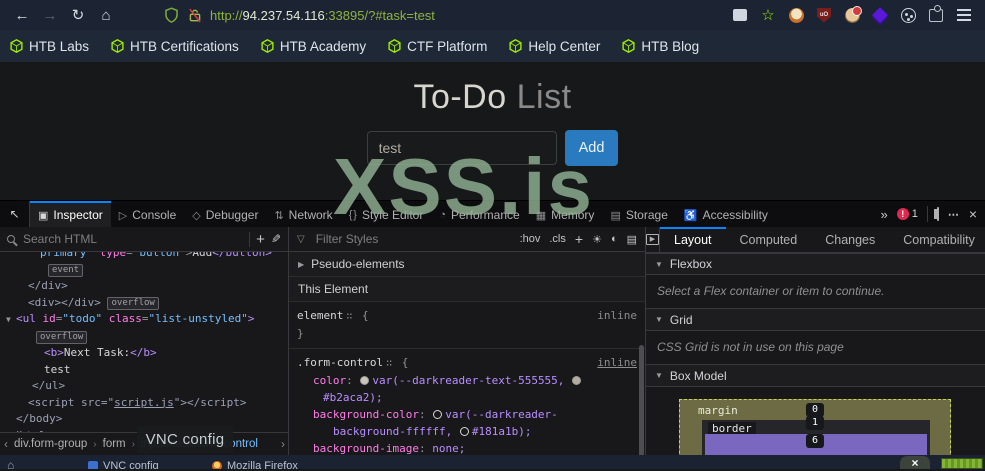 The height and width of the screenshot is (471, 985). What do you see at coordinates (255, 463) in the screenshot?
I see `taskbar-window-firefox: Mozilla Firefox` at bounding box center [255, 463].